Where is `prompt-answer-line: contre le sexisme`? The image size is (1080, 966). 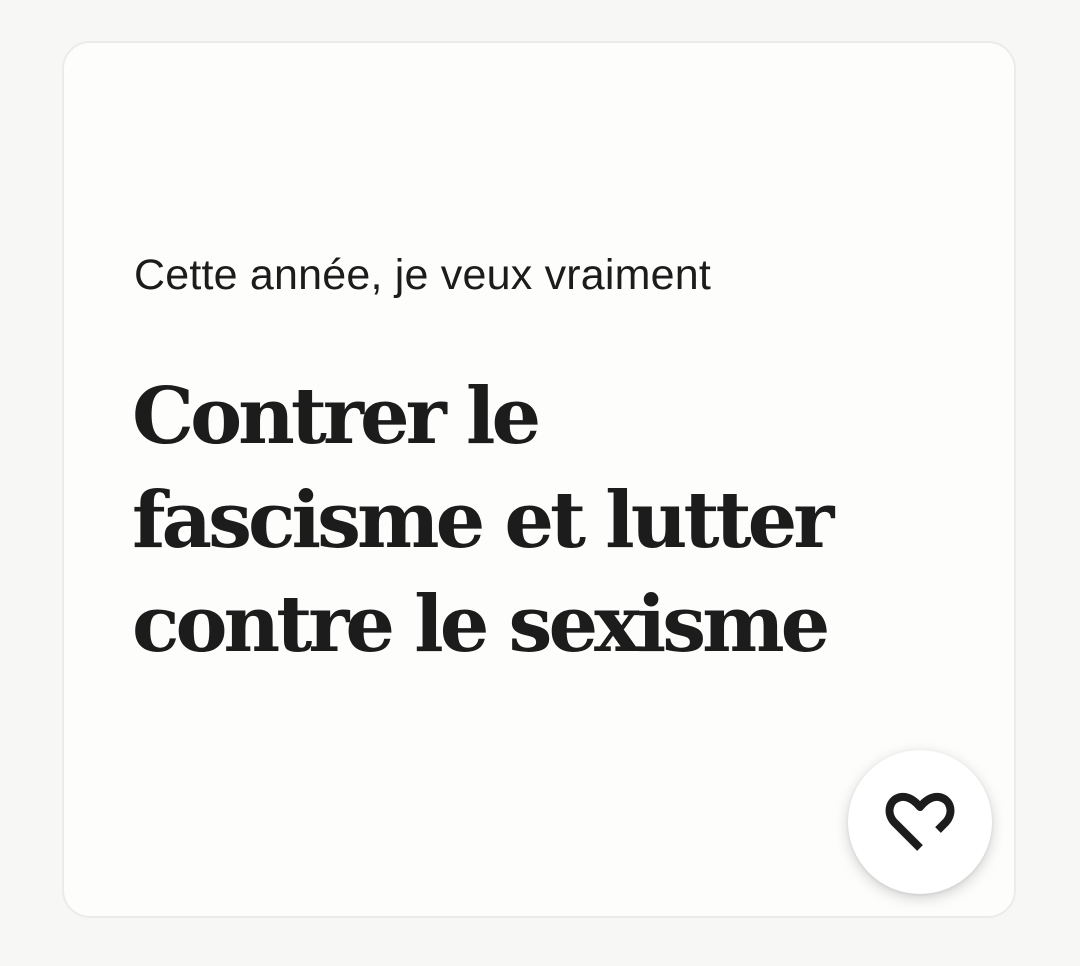
prompt-answer-line: contre le sexisme is located at coordinates (481, 624).